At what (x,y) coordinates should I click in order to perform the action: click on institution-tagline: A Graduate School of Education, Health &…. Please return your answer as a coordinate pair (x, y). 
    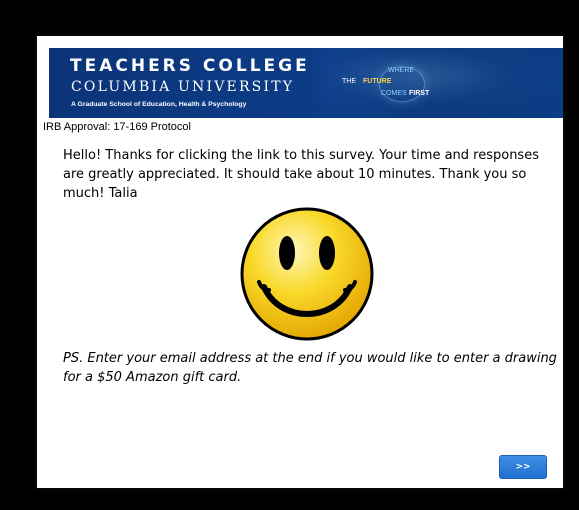
    Looking at the image, I should click on (159, 104).